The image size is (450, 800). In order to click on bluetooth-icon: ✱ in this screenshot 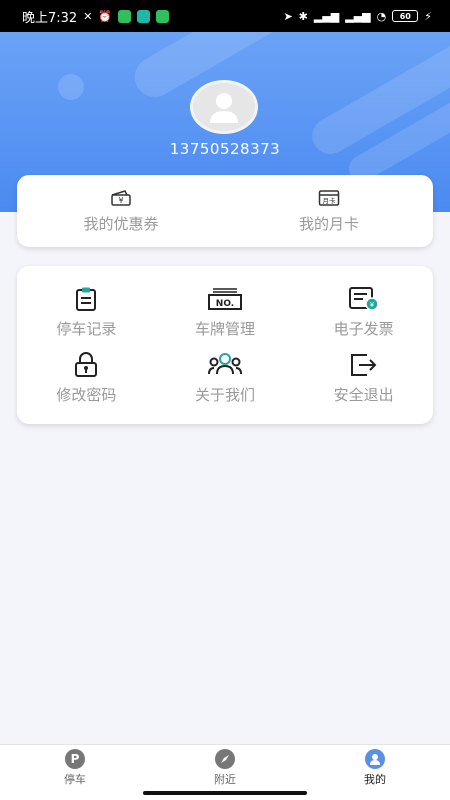, I will do `click(303, 16)`.